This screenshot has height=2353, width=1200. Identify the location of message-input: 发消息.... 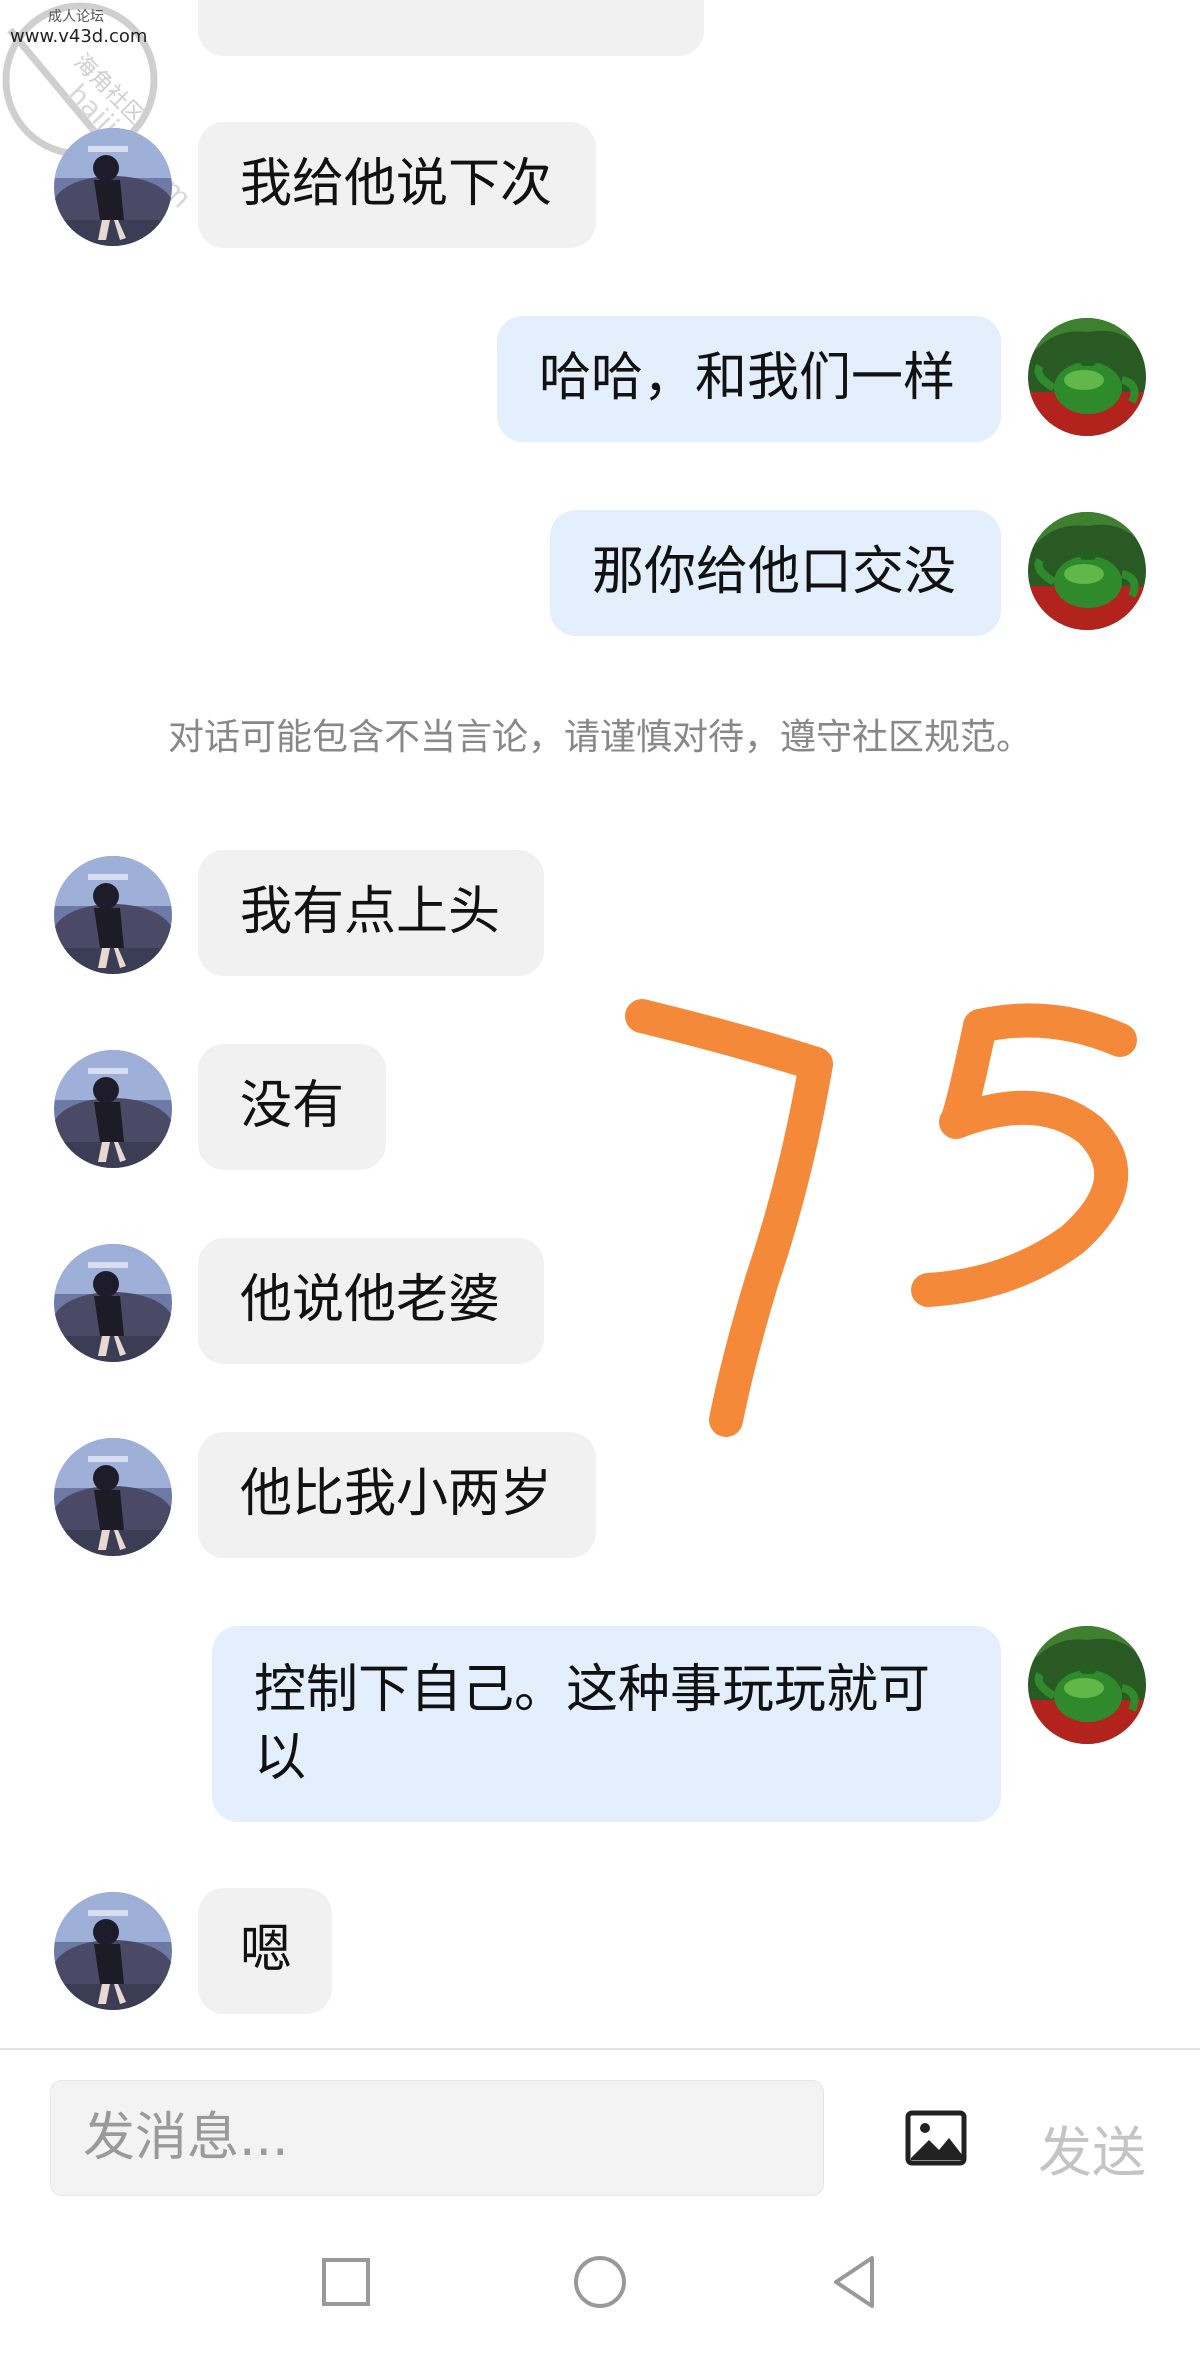
(437, 2138).